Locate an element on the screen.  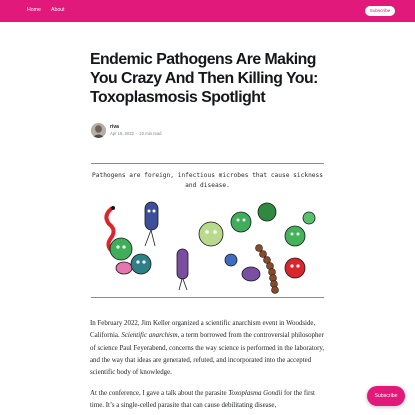
floating-subscribe-button: Subscribe is located at coordinates (386, 396).